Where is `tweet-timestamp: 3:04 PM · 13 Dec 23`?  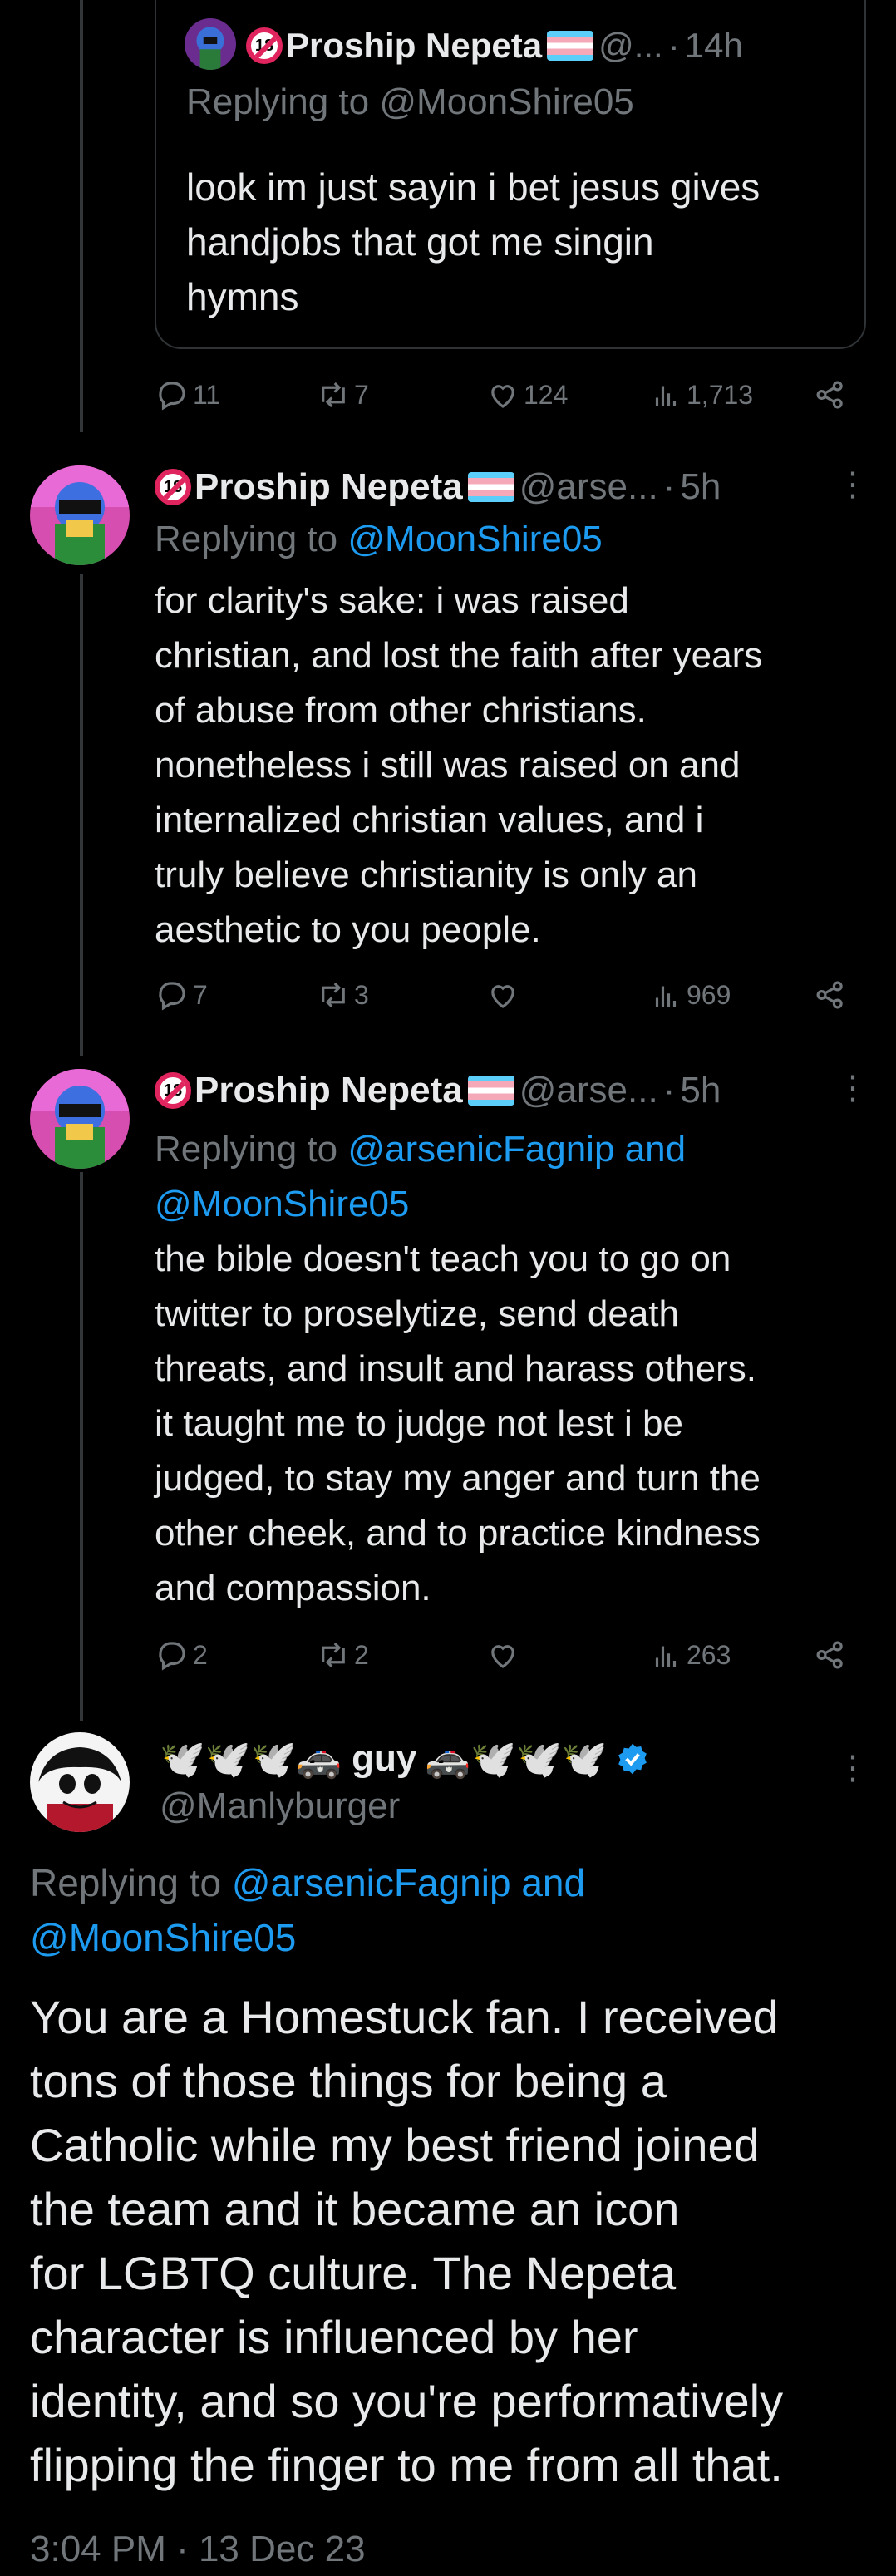
tweet-timestamp: 3:04 PM · 13 Dec 23 is located at coordinates (198, 2549).